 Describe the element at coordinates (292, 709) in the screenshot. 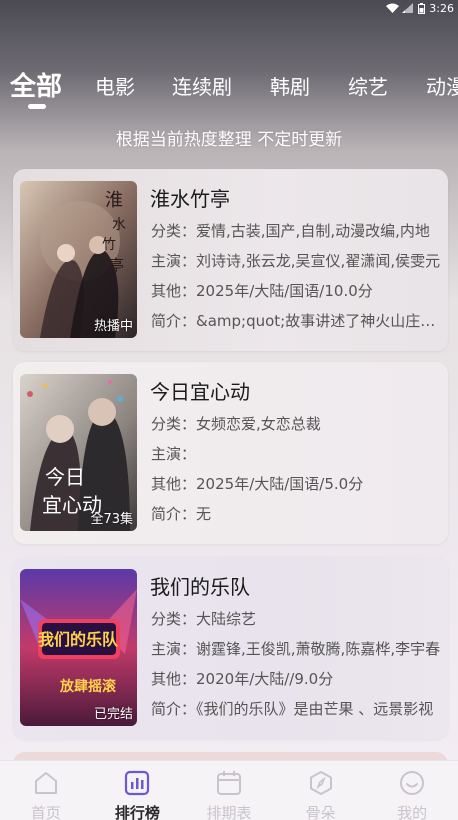

I see `item-intro: 简介：《我们的乐队》是由芒果 、远景影视` at that location.